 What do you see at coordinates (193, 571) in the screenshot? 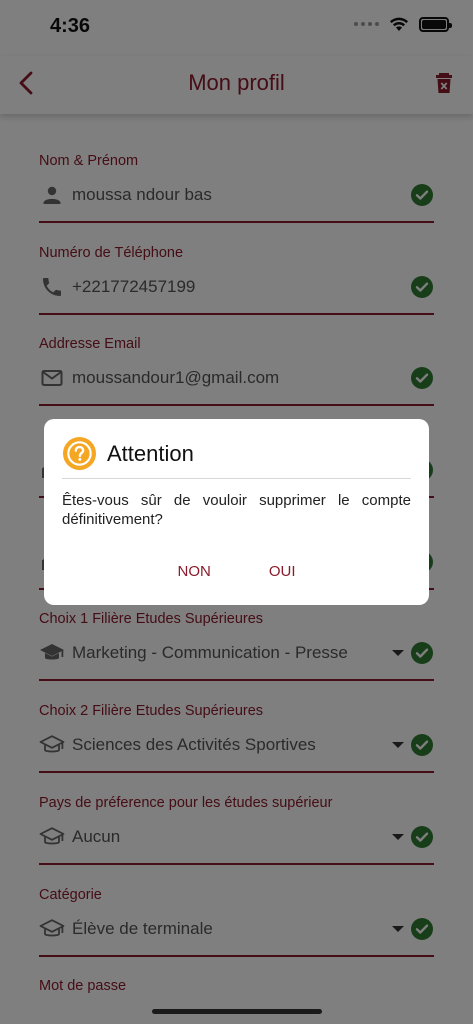
I see `cancel-button: NON` at bounding box center [193, 571].